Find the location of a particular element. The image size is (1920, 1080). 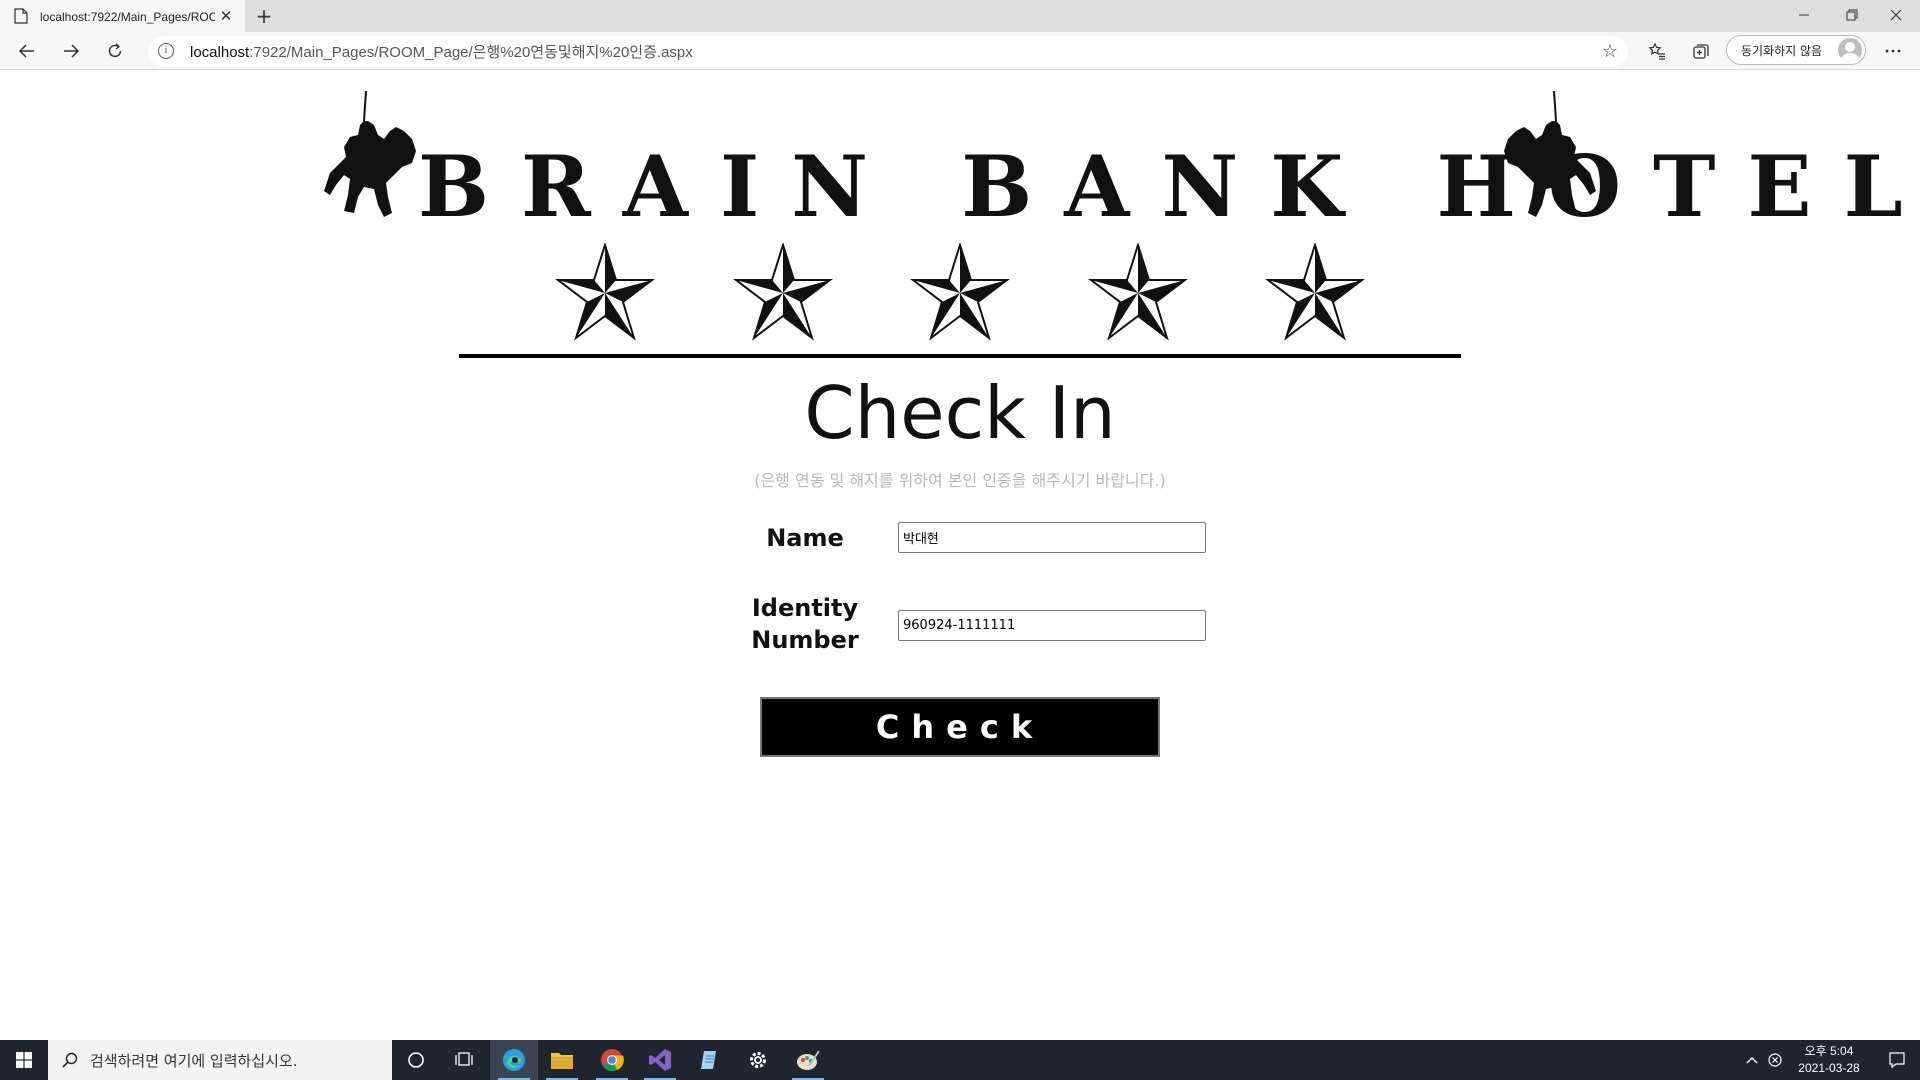

avatar is located at coordinates (1850, 50).